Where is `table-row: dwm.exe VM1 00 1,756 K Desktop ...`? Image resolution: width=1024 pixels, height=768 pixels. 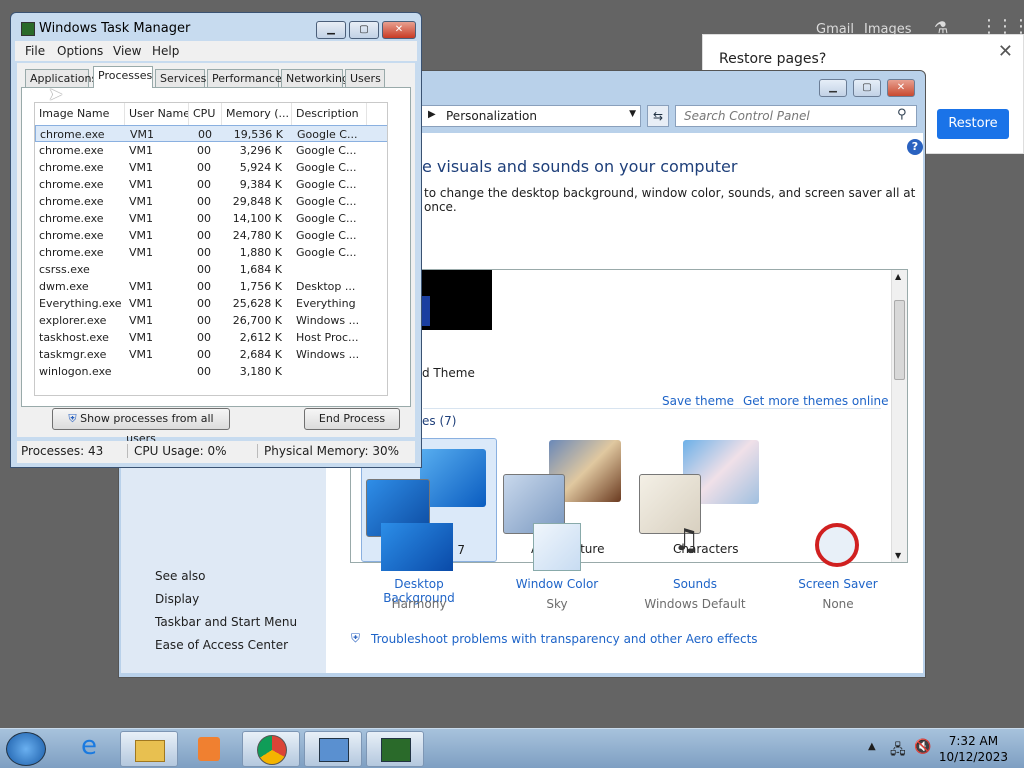
table-row: dwm.exe VM1 00 1,756 K Desktop ... is located at coordinates (211, 286).